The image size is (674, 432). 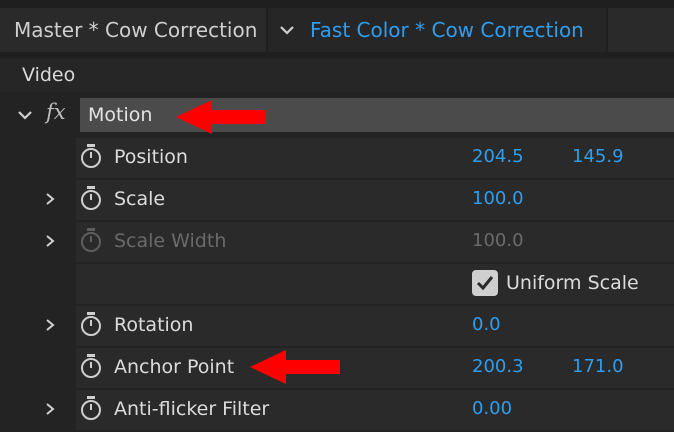 I want to click on tab-bar-filler, so click(x=641, y=30).